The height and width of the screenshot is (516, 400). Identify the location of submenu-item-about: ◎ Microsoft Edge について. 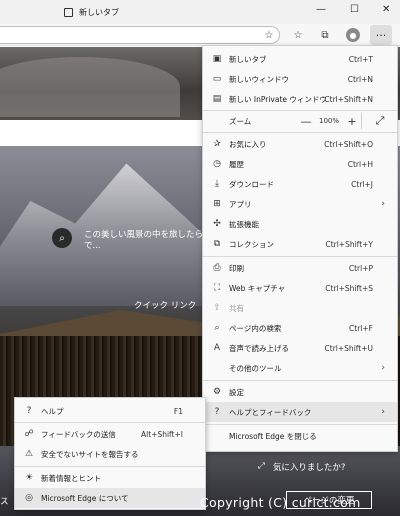
(110, 498).